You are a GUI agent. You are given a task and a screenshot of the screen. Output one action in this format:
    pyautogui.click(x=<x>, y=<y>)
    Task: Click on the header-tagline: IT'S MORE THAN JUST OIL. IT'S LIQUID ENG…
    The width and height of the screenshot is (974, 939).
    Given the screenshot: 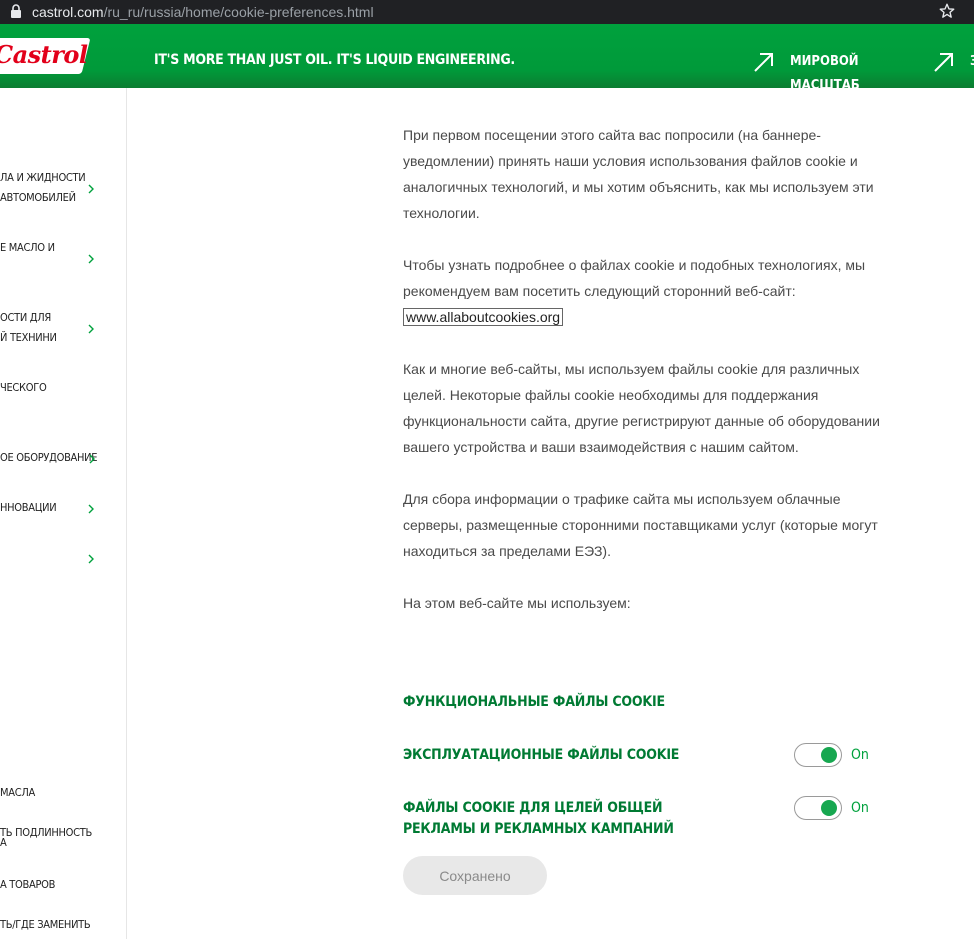 What is the action you would take?
    pyautogui.click(x=334, y=60)
    